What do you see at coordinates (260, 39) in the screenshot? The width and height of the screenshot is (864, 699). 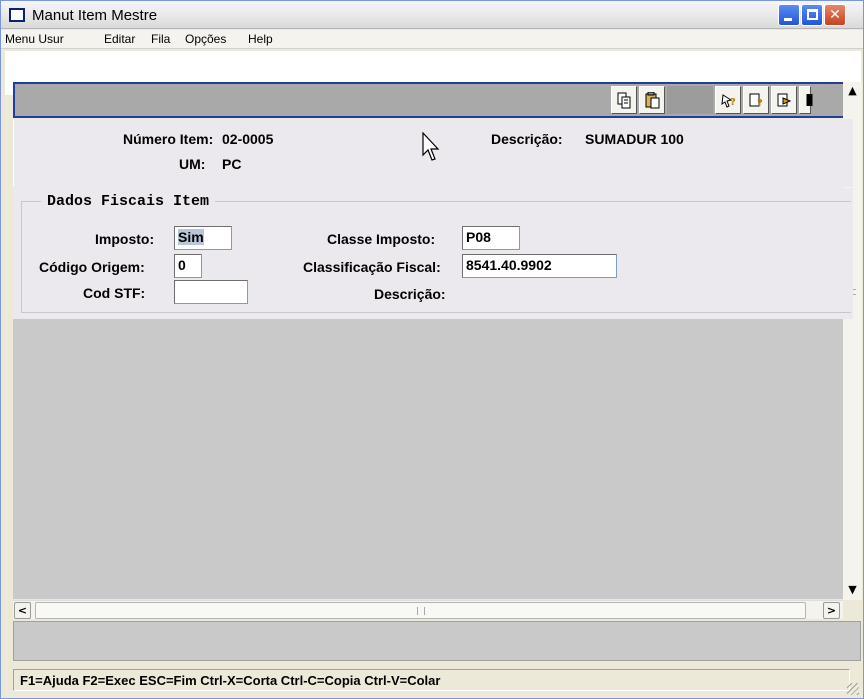 I see `menu-item-help: Help` at bounding box center [260, 39].